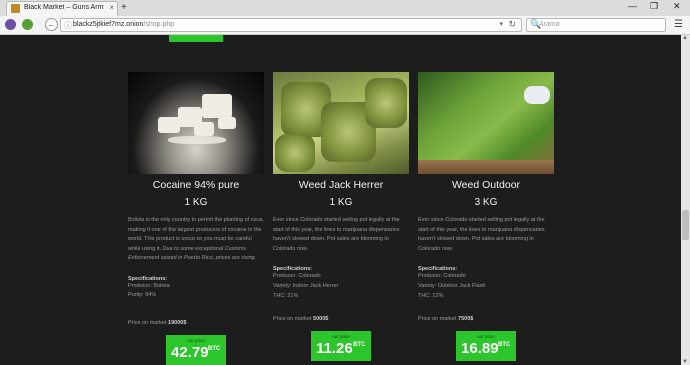 The height and width of the screenshot is (365, 690). Describe the element at coordinates (196, 185) in the screenshot. I see `product-name: Cocaine 94% pure` at that location.